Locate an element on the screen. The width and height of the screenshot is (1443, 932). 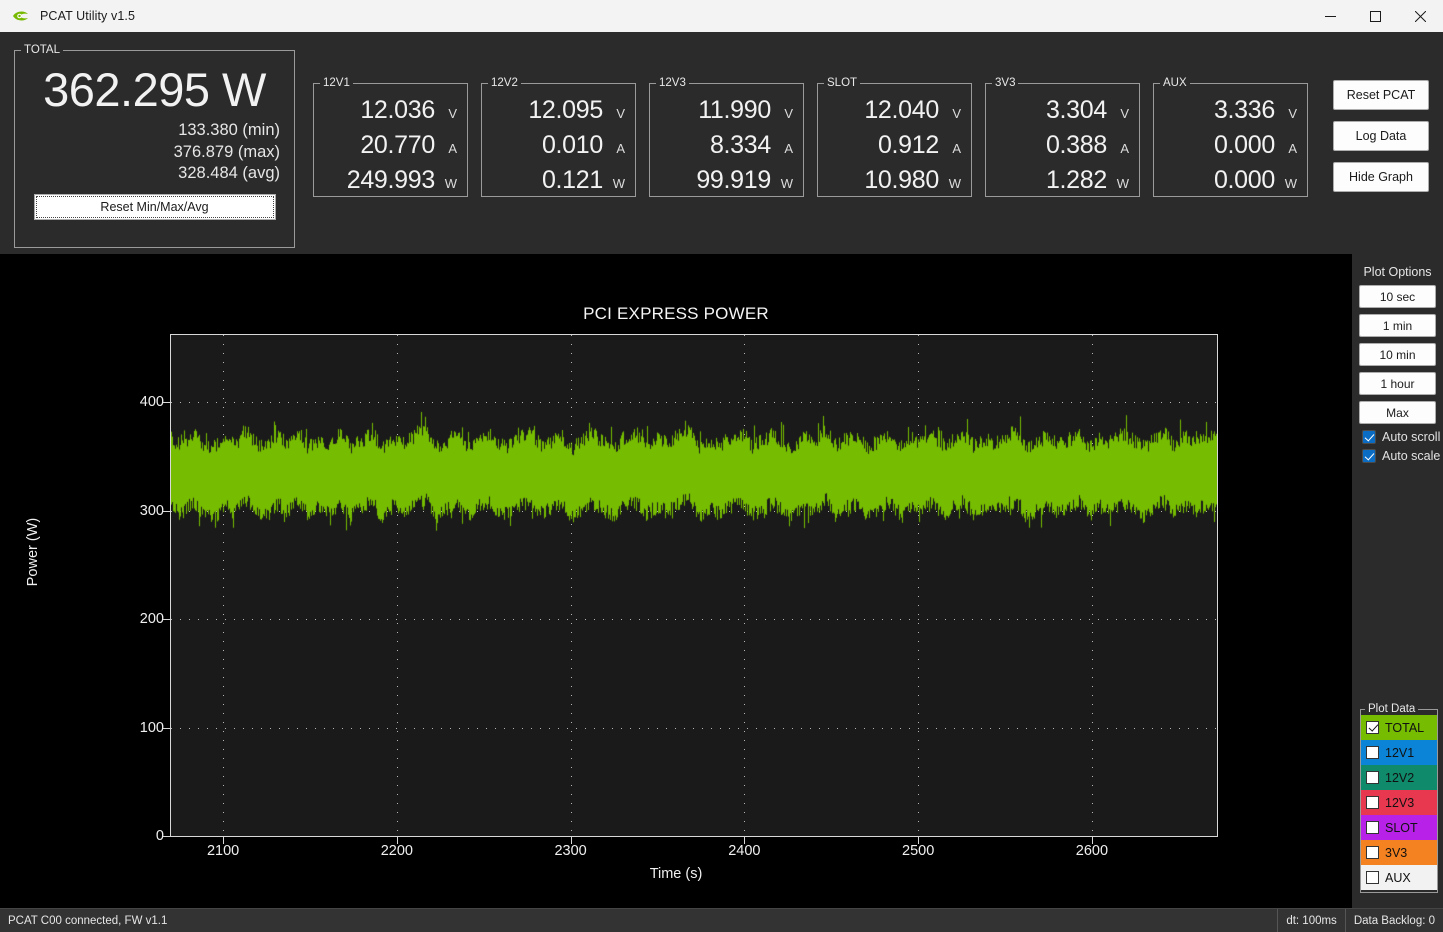
range-button-10-sec: 10 sec is located at coordinates (1397, 296).